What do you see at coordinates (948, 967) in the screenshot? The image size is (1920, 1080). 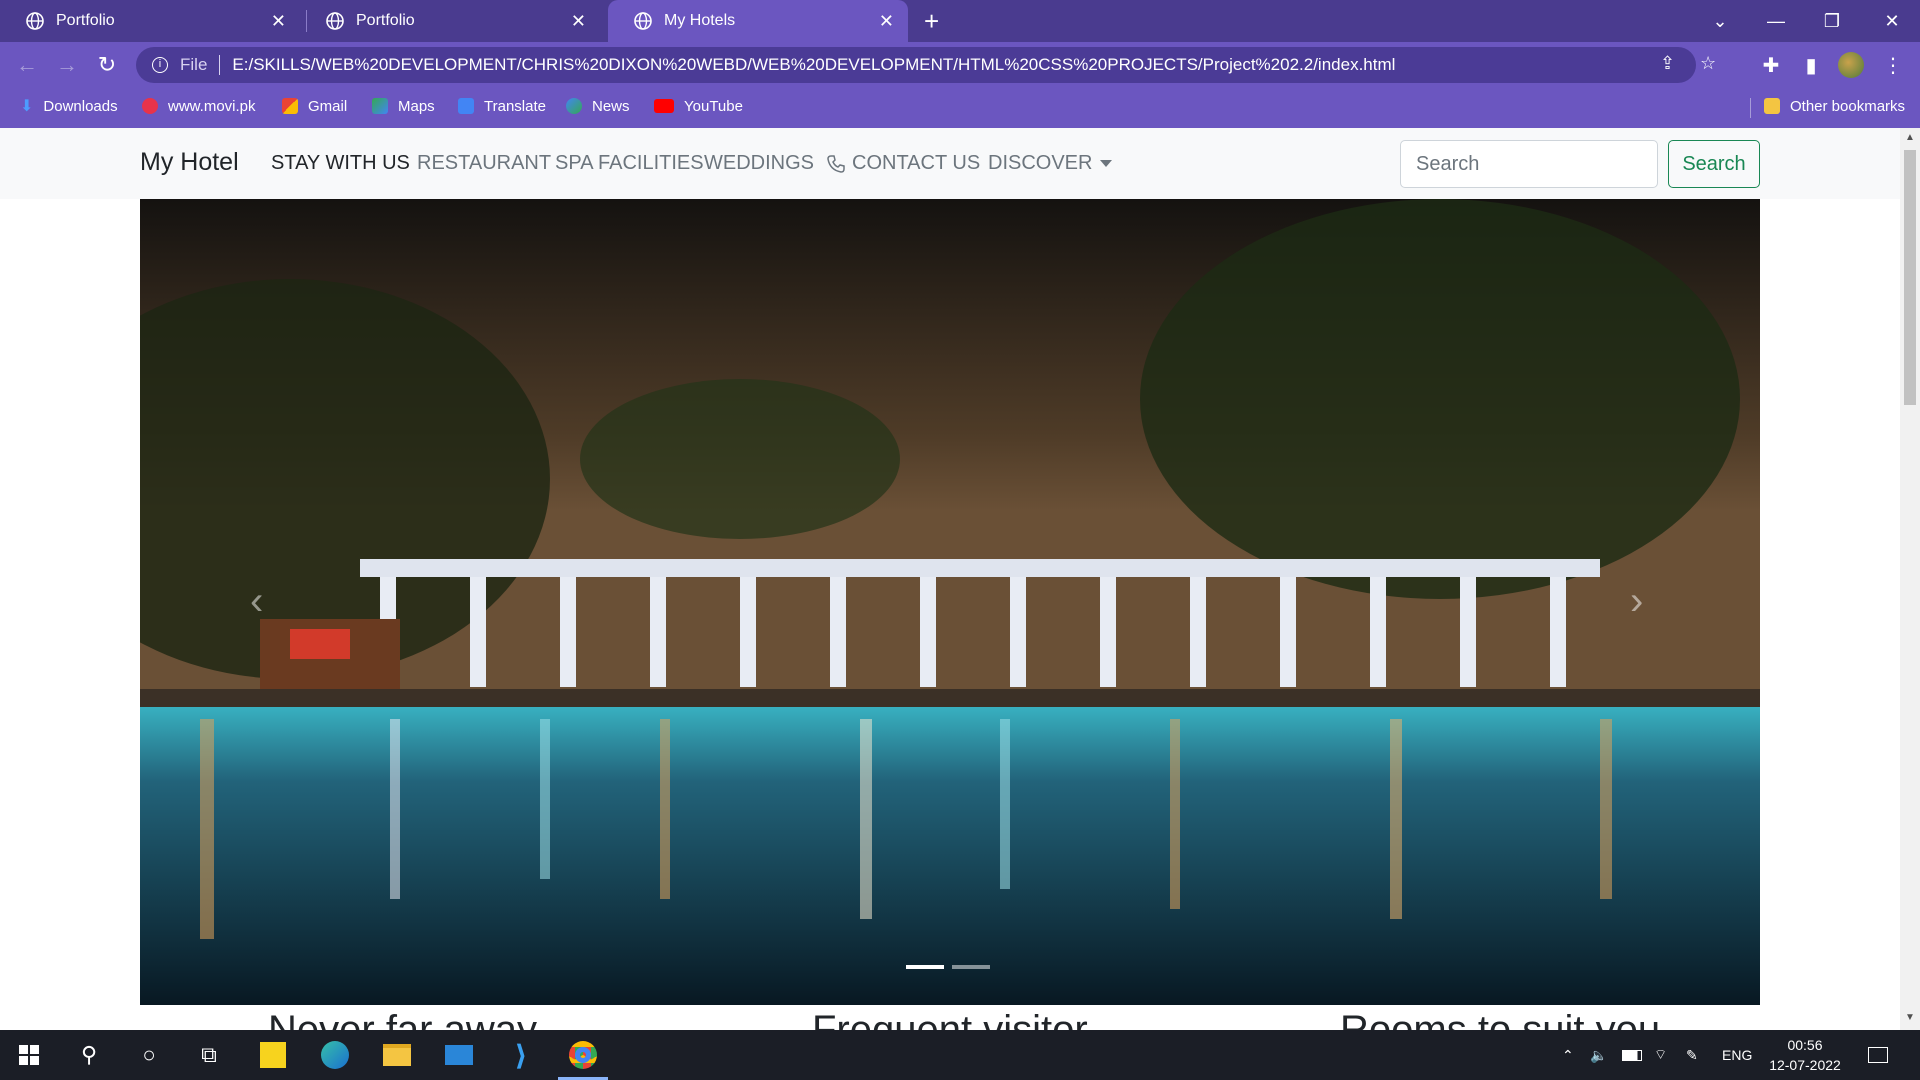 I see `carousel-indicators` at bounding box center [948, 967].